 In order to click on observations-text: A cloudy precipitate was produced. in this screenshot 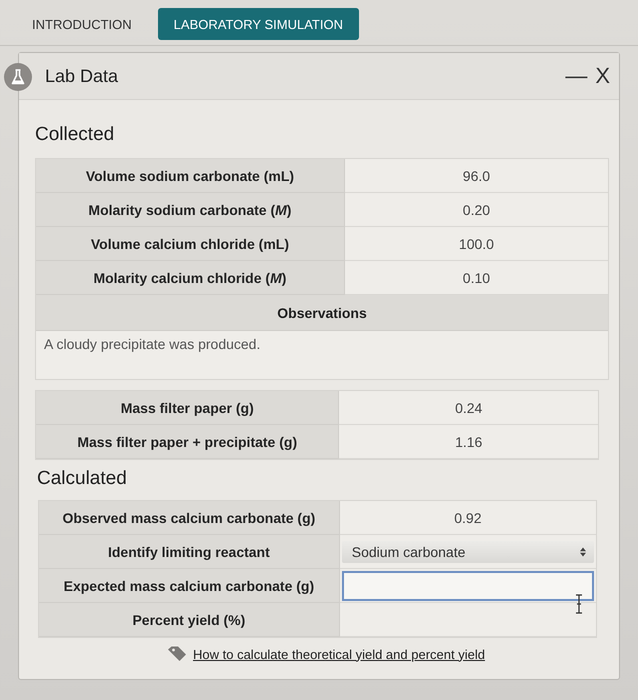, I will do `click(322, 355)`.